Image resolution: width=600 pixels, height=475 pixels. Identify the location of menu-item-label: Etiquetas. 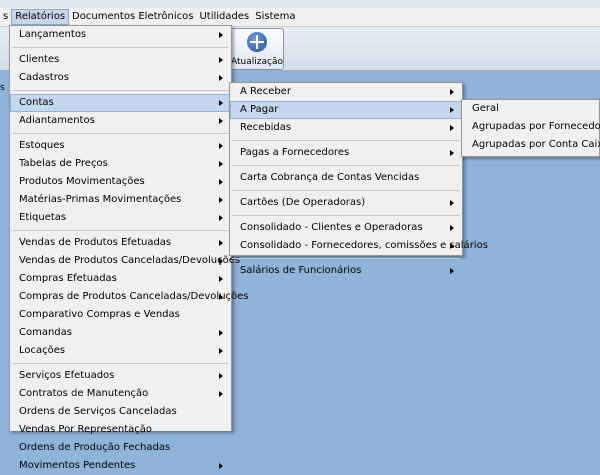
(43, 217).